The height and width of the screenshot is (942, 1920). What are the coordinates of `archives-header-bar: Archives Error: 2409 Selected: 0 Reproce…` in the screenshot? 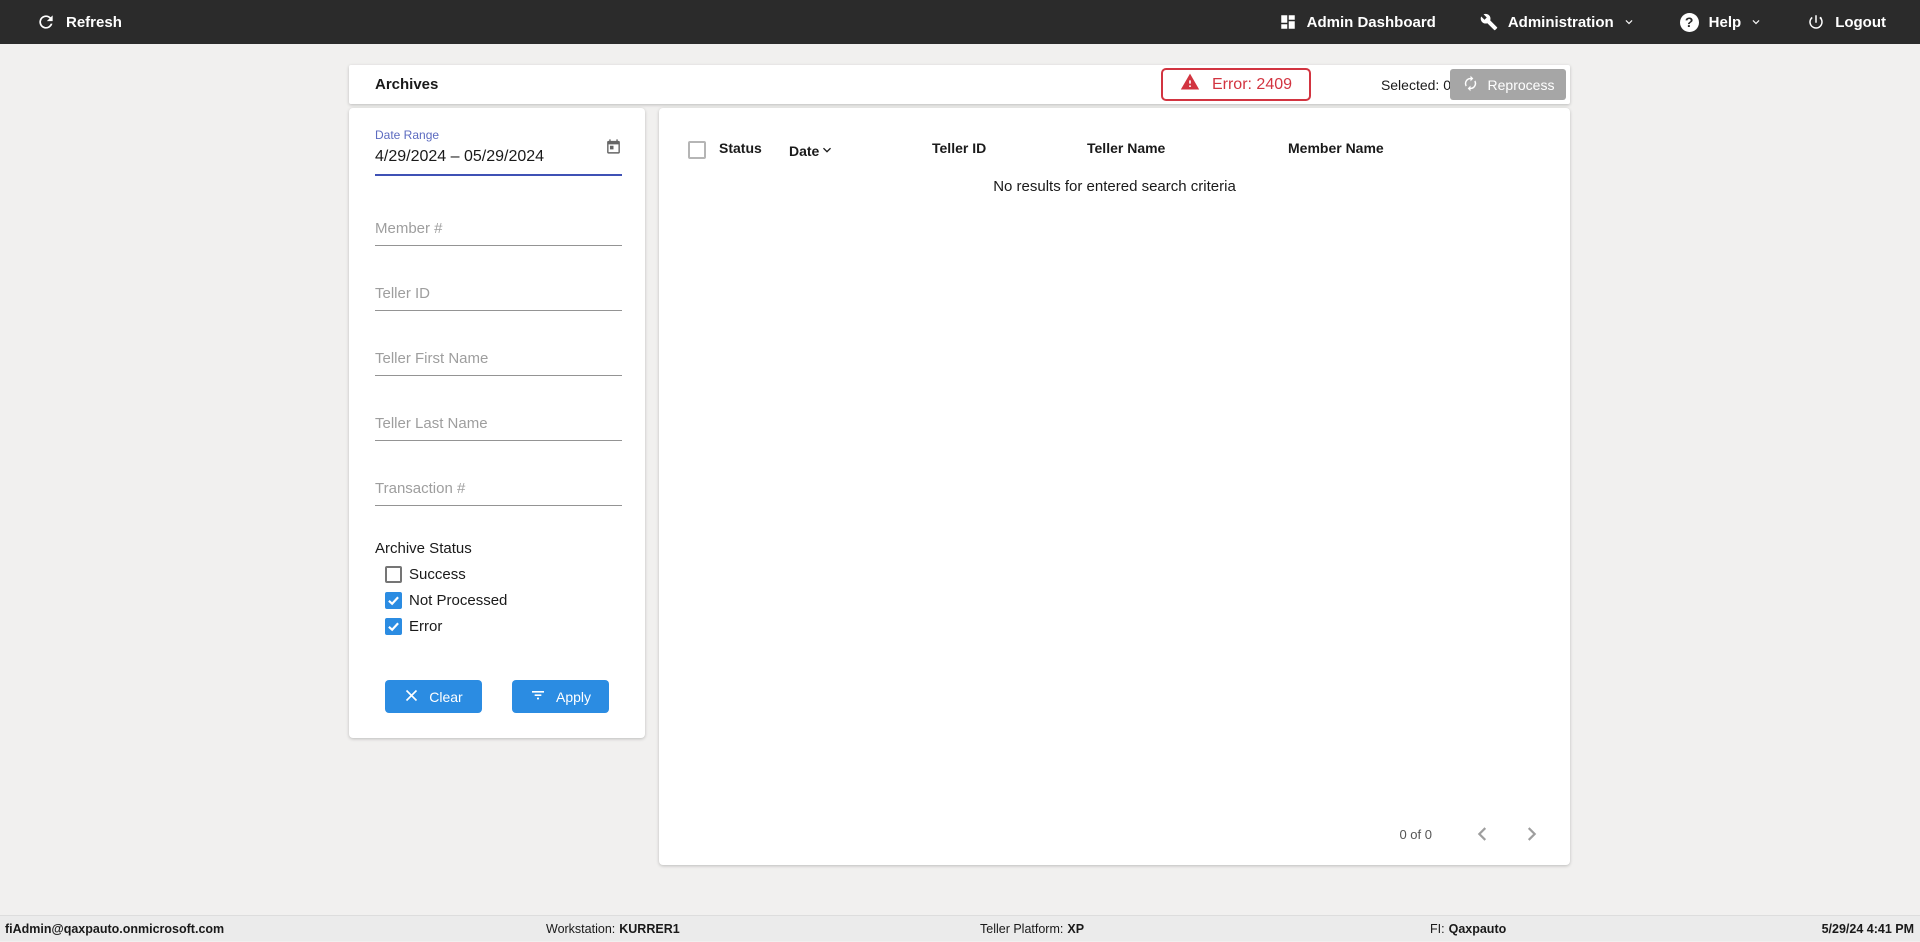 It's located at (959, 84).